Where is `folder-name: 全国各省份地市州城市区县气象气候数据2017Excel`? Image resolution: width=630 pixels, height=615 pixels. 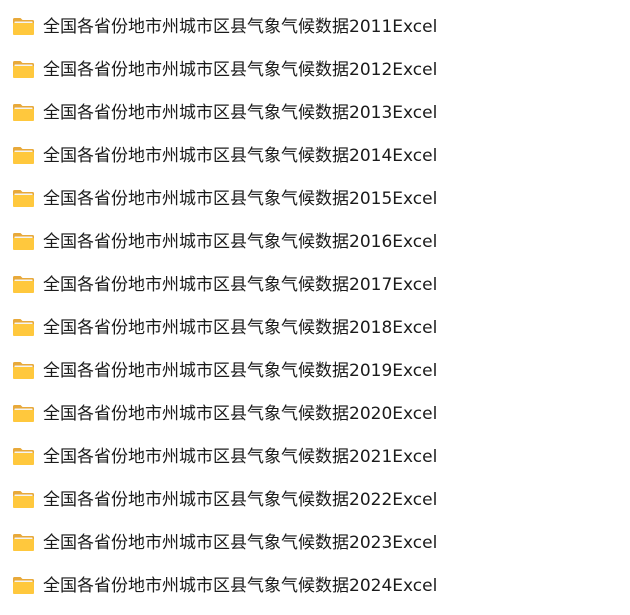
folder-name: 全国各省份地市州城市区县气象气候数据2017Excel is located at coordinates (240, 285).